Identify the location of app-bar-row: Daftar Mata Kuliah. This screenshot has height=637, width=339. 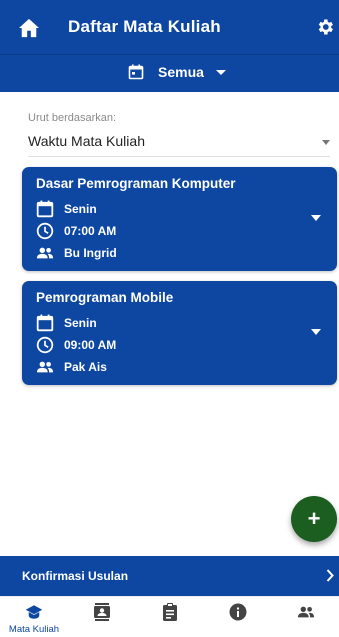
(169, 27).